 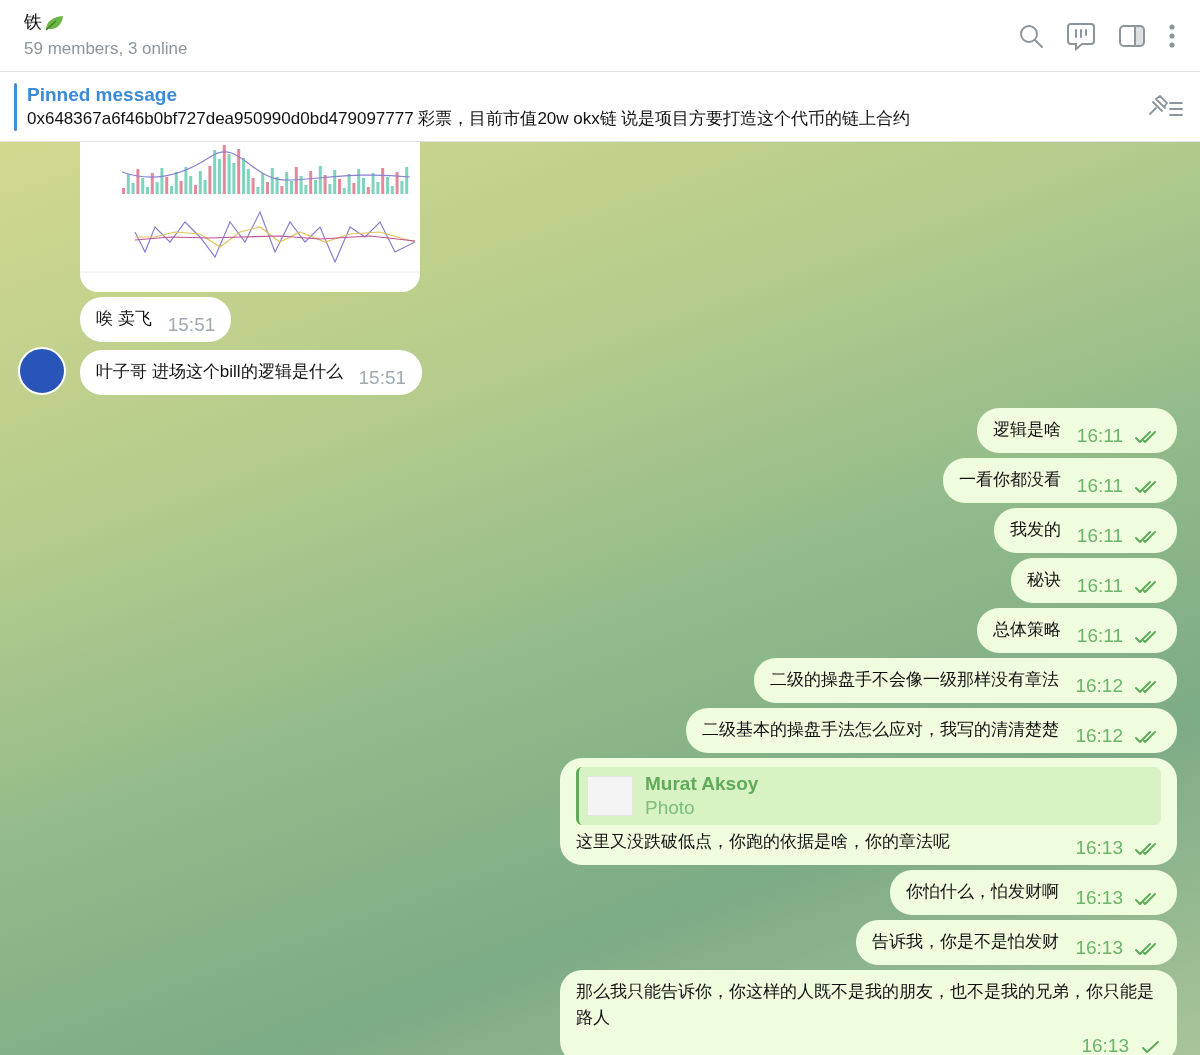 I want to click on message-text: 逻辑是啥, so click(x=1026, y=430).